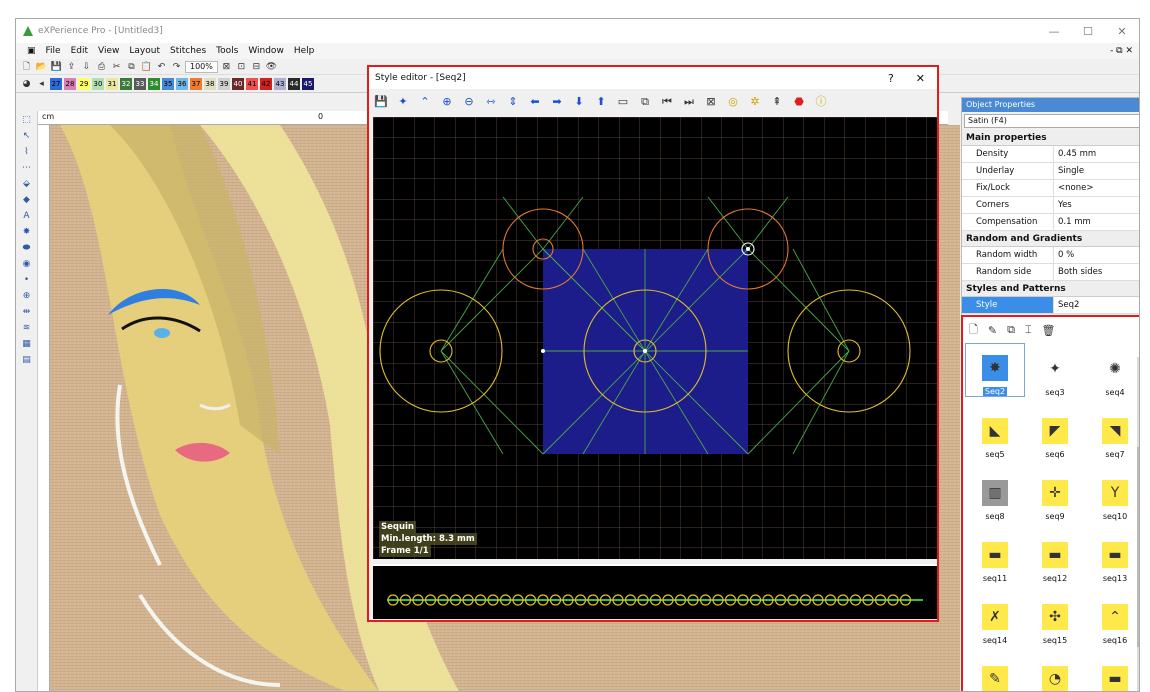  What do you see at coordinates (1011, 330) in the screenshot?
I see `copy-style-icon: ⧉` at bounding box center [1011, 330].